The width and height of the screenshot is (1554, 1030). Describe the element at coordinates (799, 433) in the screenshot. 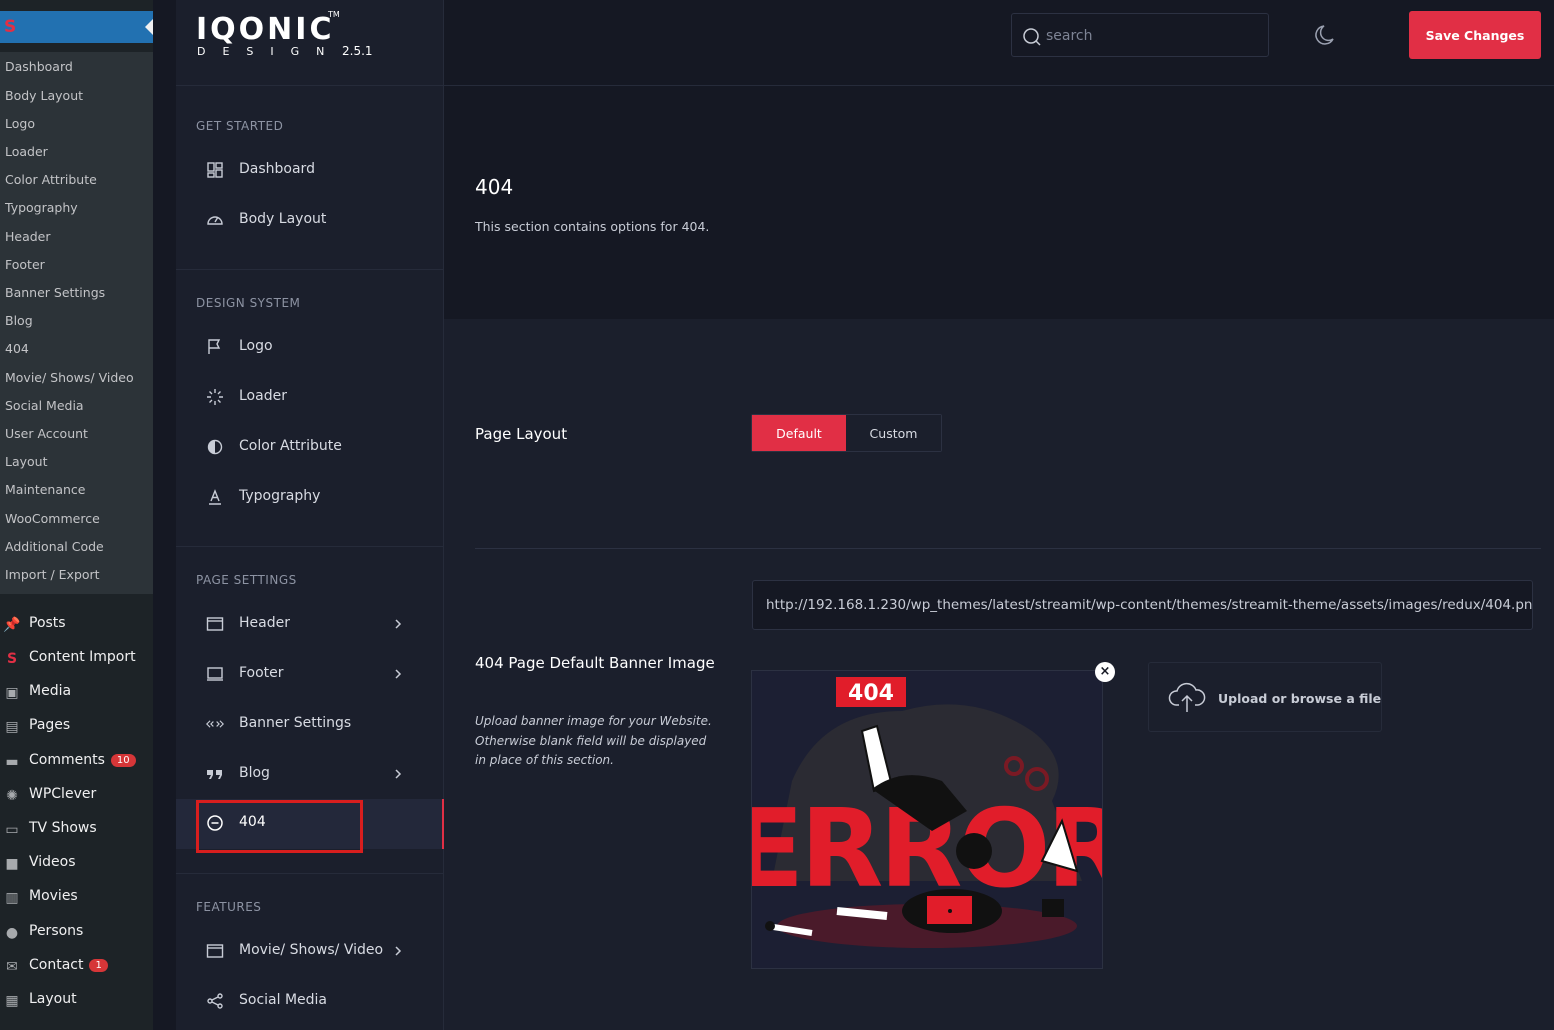

I see `layout-default-button: Default` at that location.